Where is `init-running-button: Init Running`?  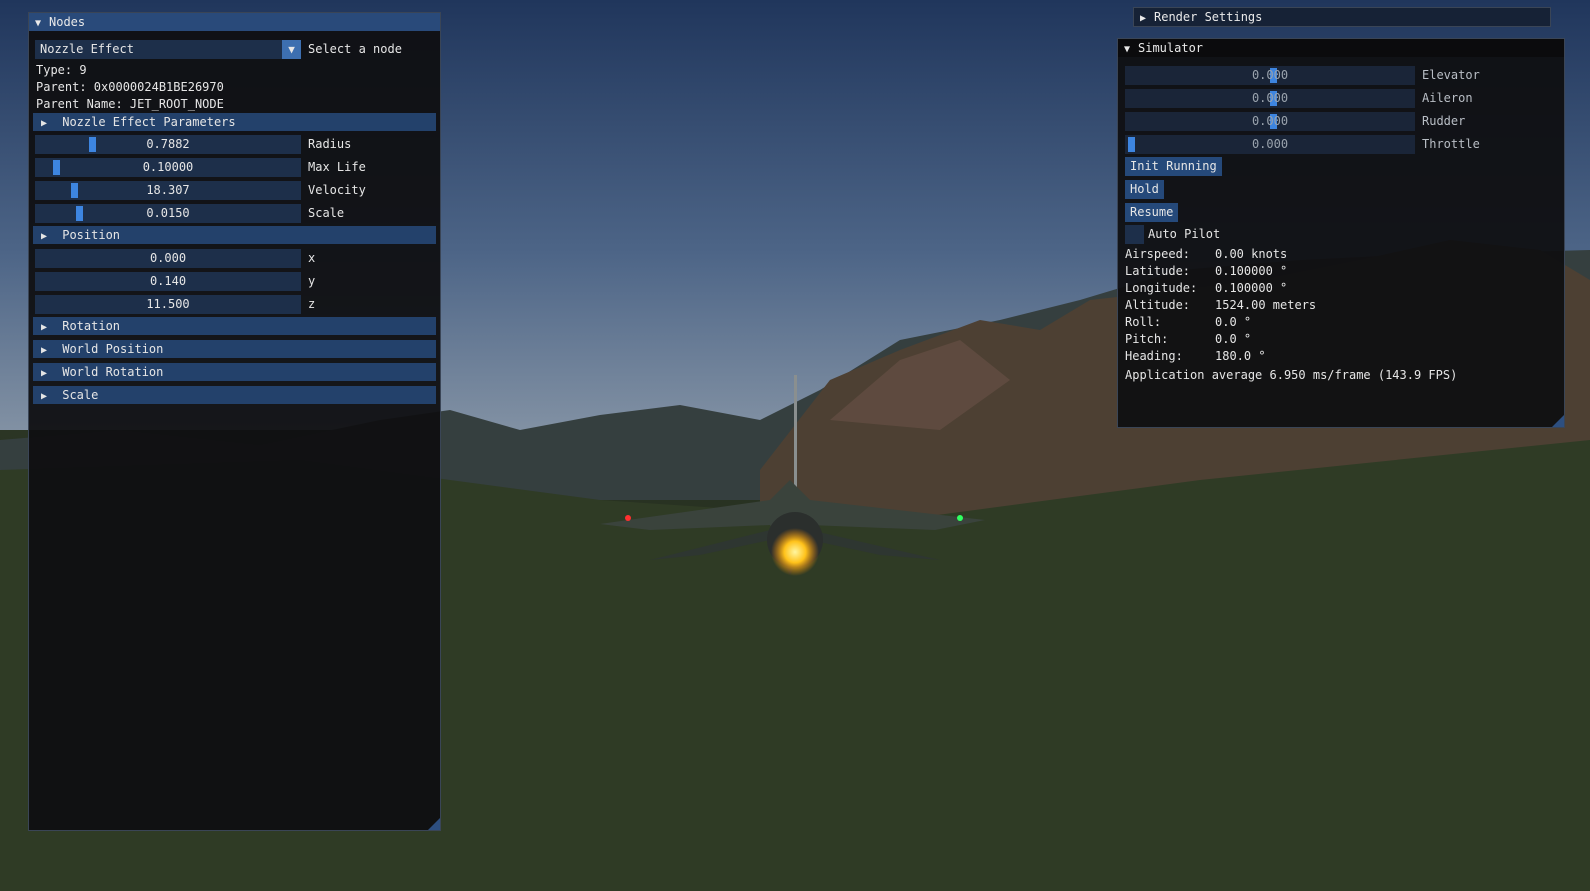
init-running-button: Init Running is located at coordinates (1173, 166).